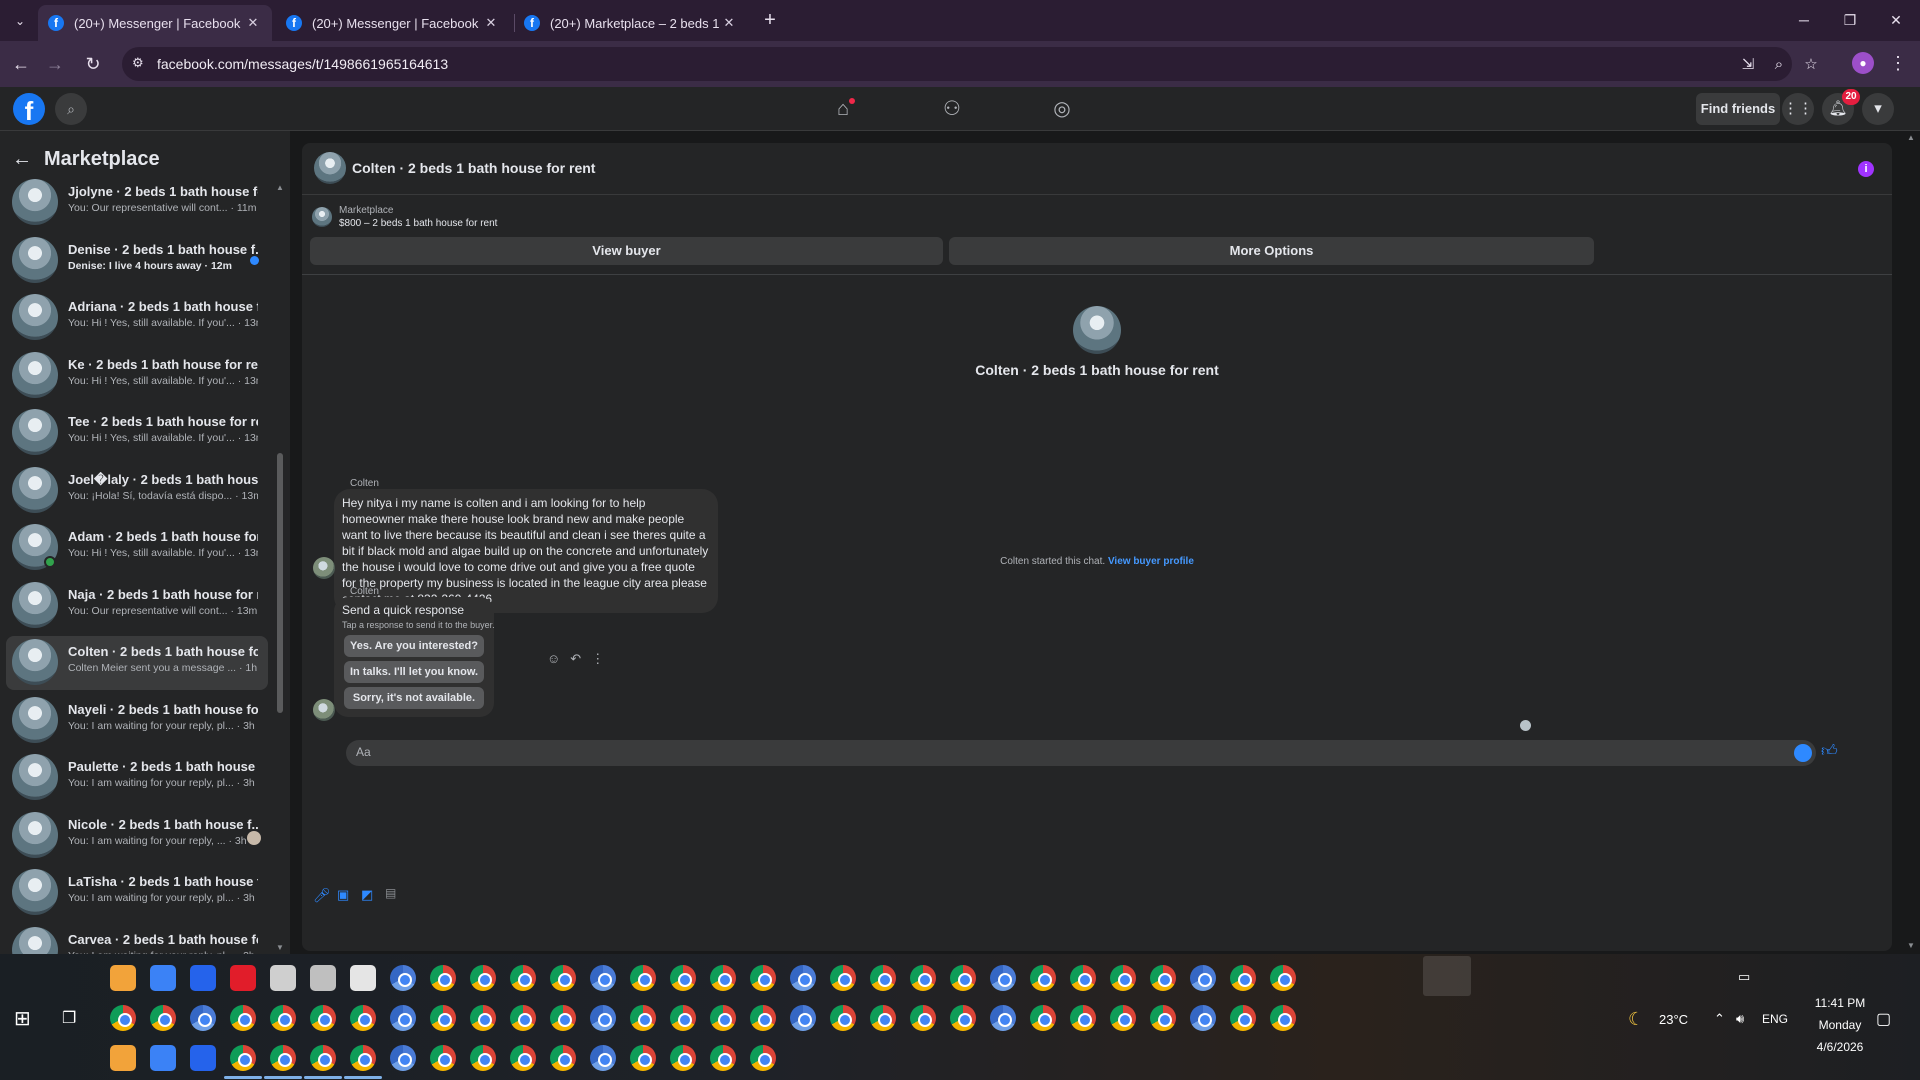  I want to click on emoji-picker-icon, so click(1803, 753).